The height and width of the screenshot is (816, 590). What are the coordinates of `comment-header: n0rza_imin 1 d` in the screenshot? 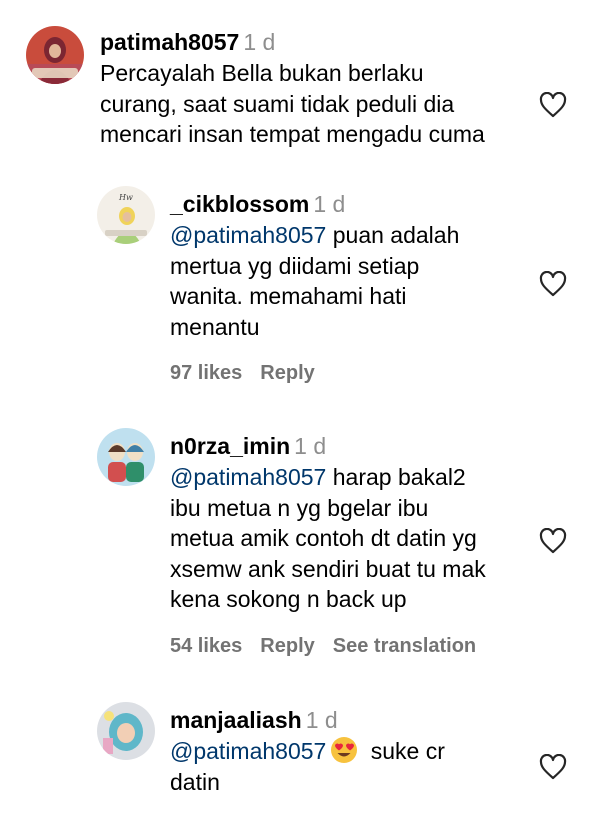 It's located at (248, 446).